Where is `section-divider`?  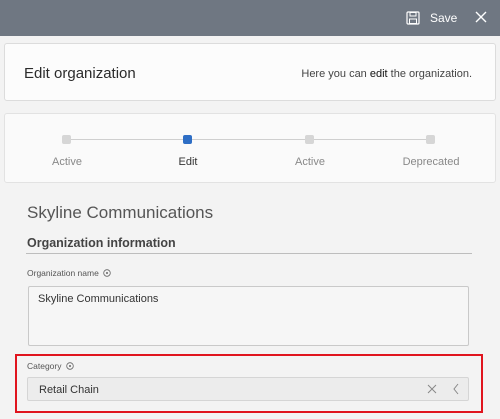 section-divider is located at coordinates (249, 253).